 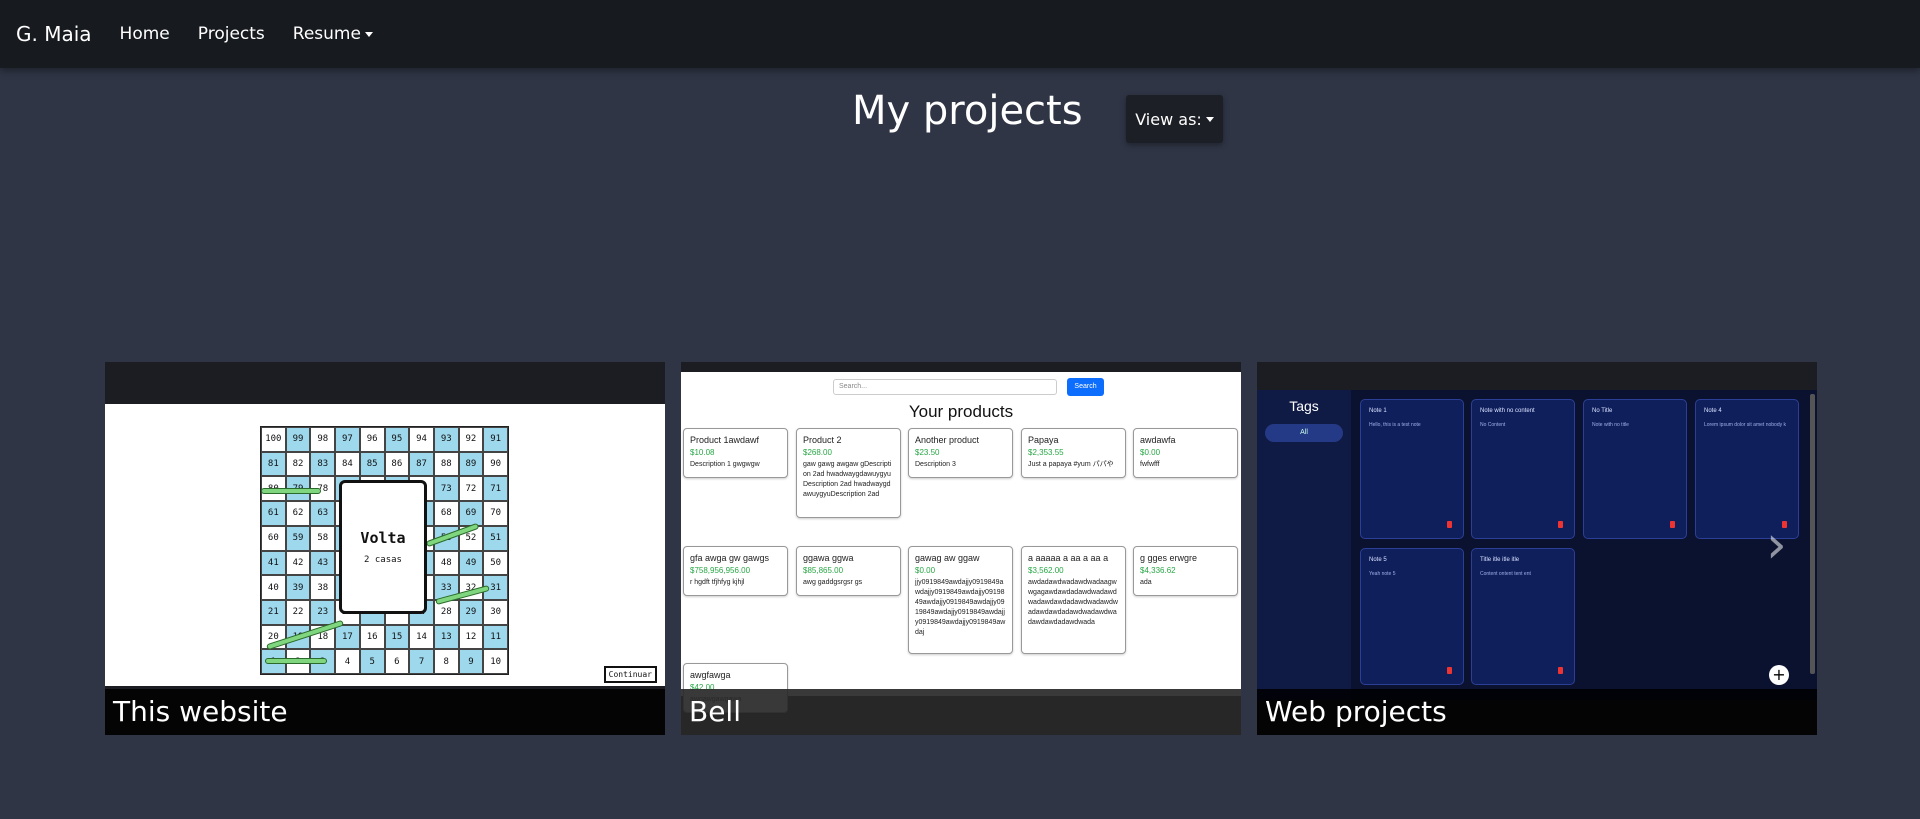 What do you see at coordinates (1378, 411) in the screenshot?
I see `note-title: Note 1` at bounding box center [1378, 411].